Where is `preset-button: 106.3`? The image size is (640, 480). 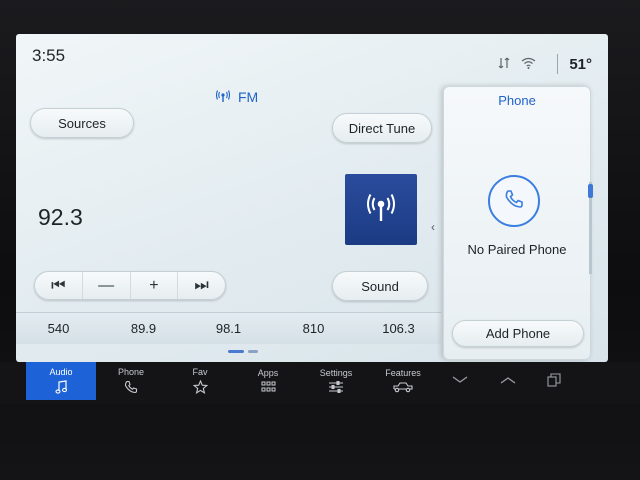 preset-button: 106.3 is located at coordinates (398, 328).